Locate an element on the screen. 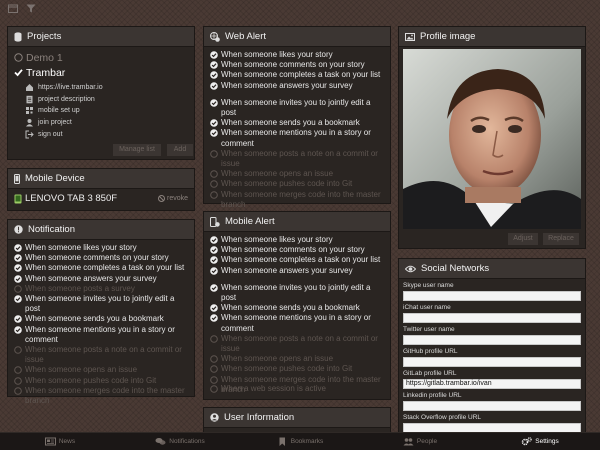 The image size is (600, 450). mobile-alert-icon is located at coordinates (215, 221).